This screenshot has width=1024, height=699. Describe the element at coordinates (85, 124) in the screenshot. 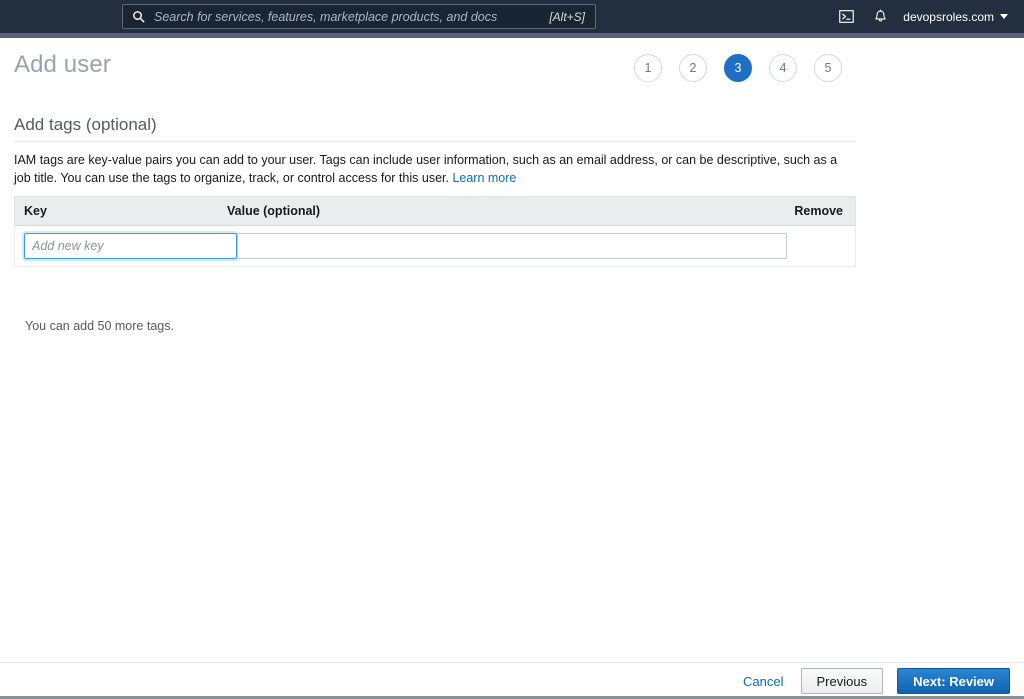

I see `section-heading: Add tags (optional)` at that location.